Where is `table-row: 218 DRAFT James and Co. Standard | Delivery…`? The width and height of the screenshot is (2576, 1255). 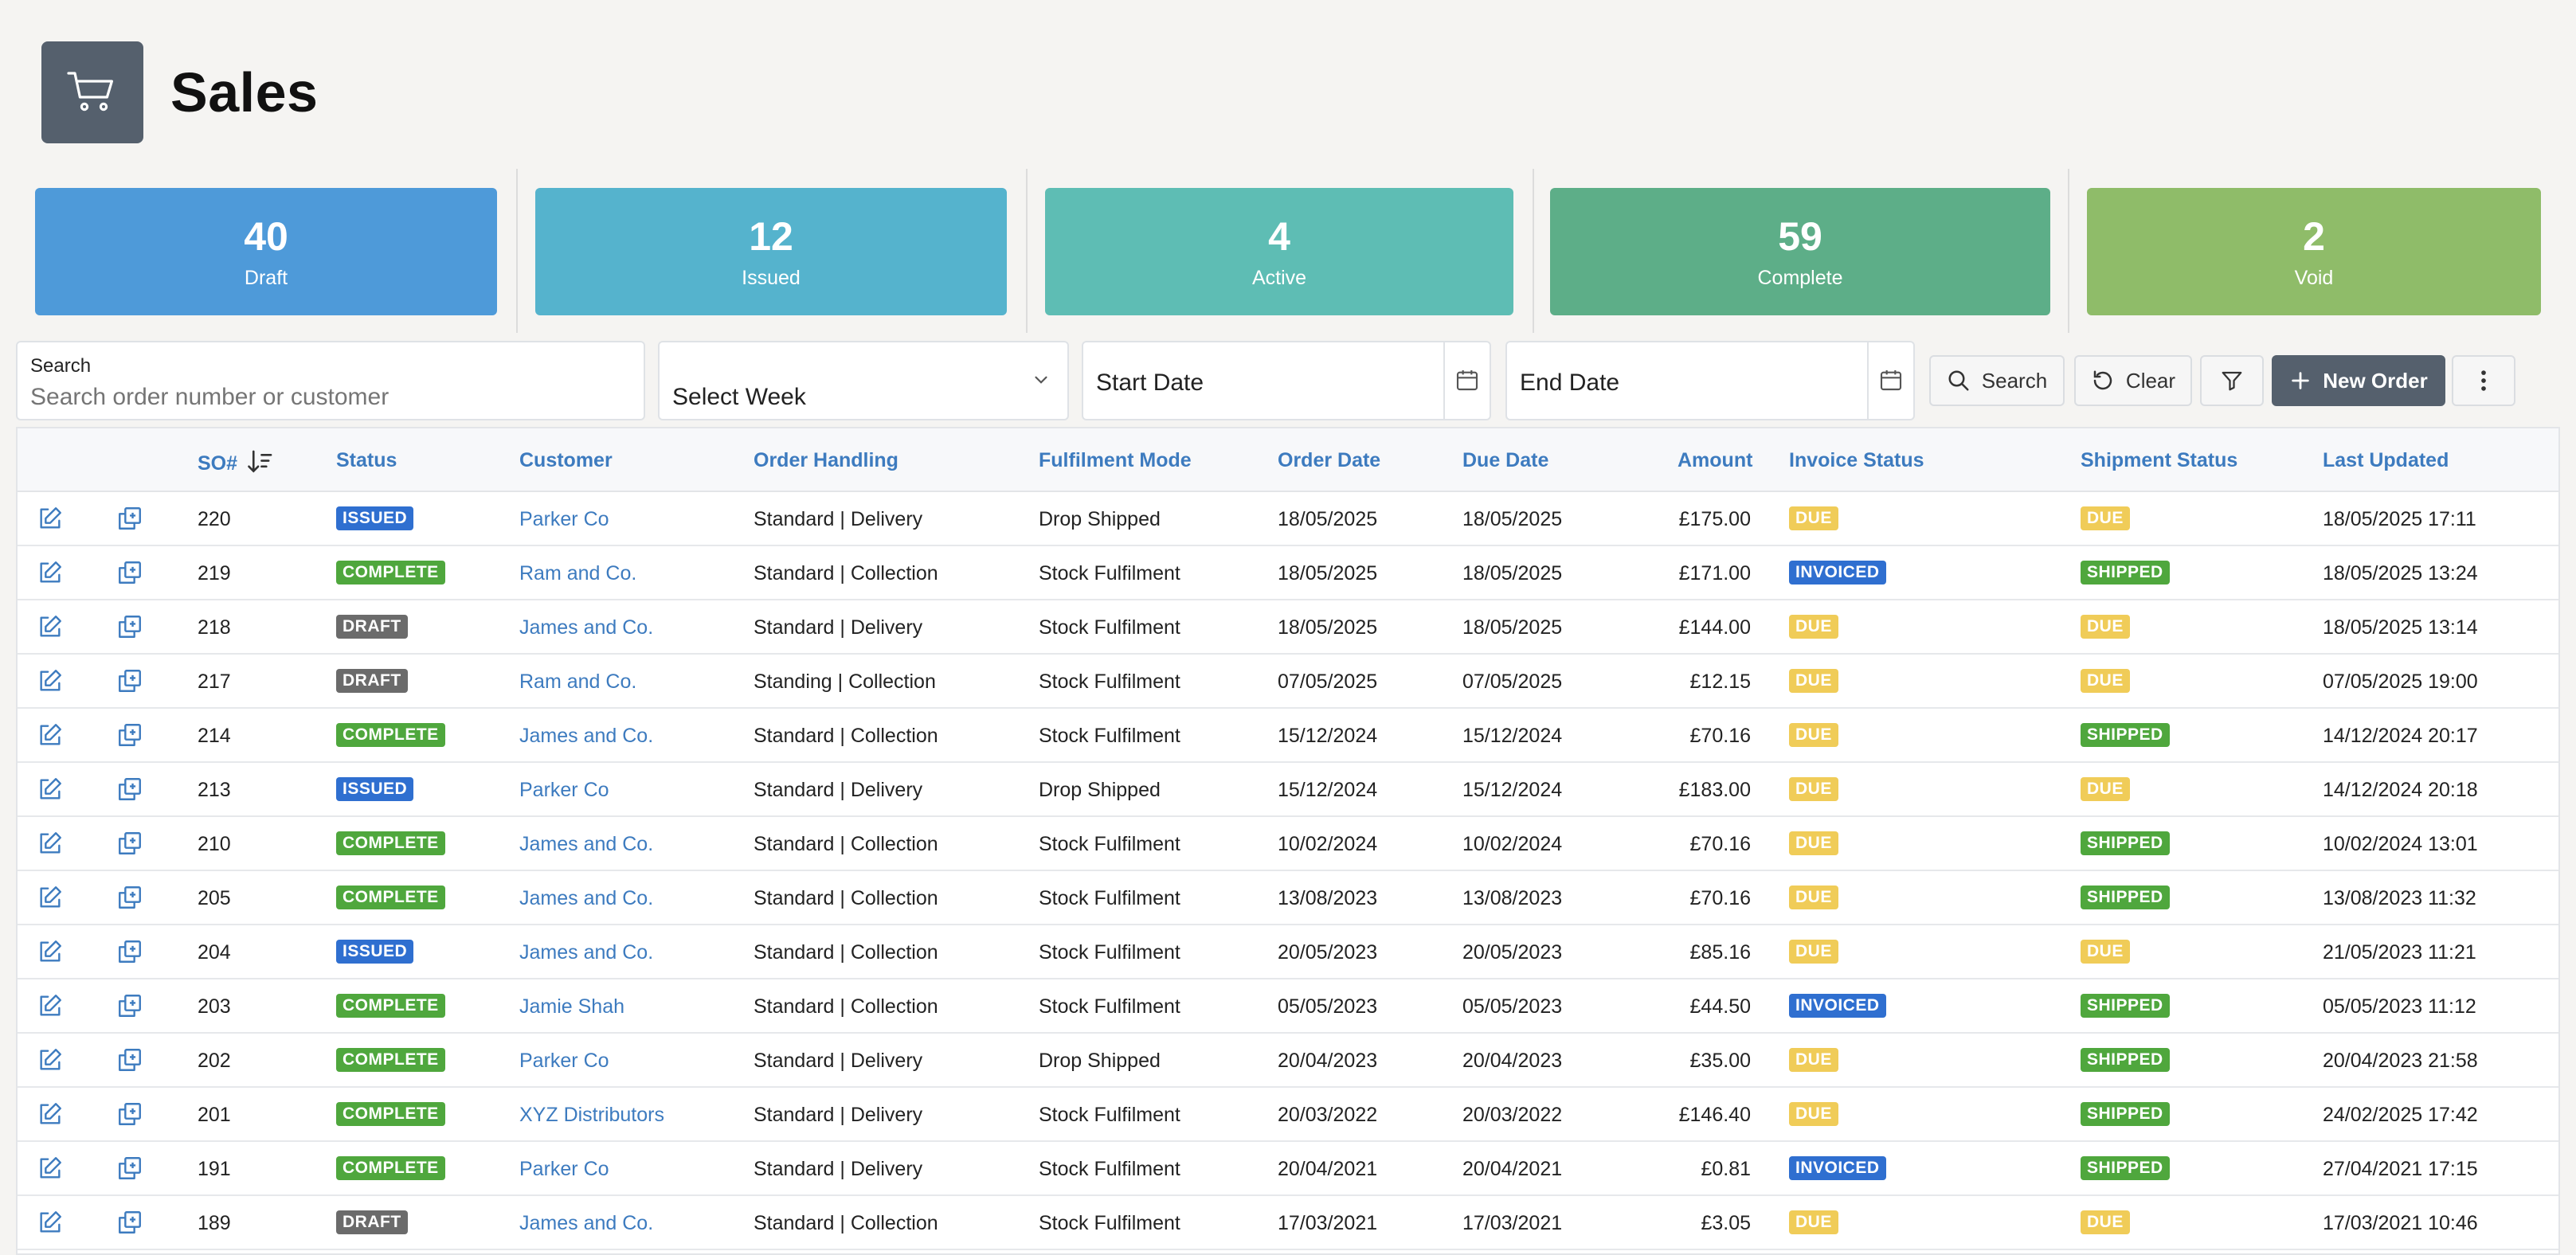 table-row: 218 DRAFT James and Co. Standard | Delivery… is located at coordinates (1288, 627).